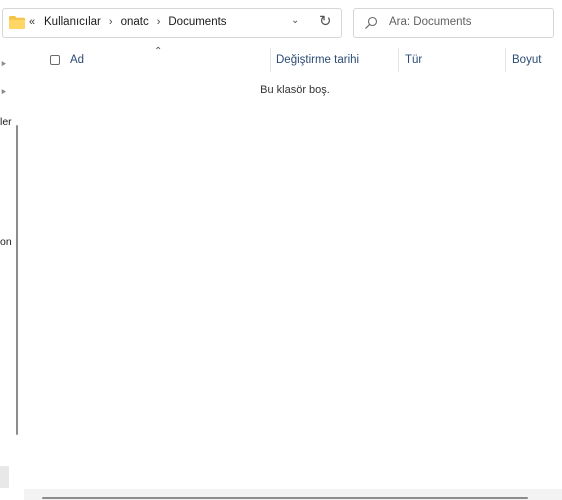 Image resolution: width=562 pixels, height=500 pixels. I want to click on search-icon, so click(371, 22).